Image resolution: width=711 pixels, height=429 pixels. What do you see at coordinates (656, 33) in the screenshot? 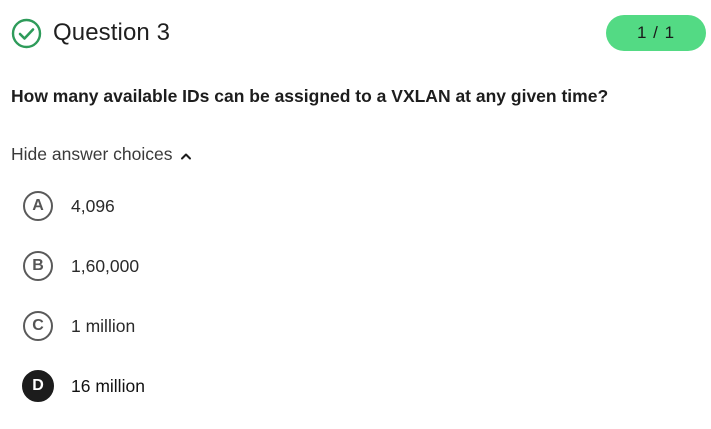
I see `score-badge: 1 / 1` at bounding box center [656, 33].